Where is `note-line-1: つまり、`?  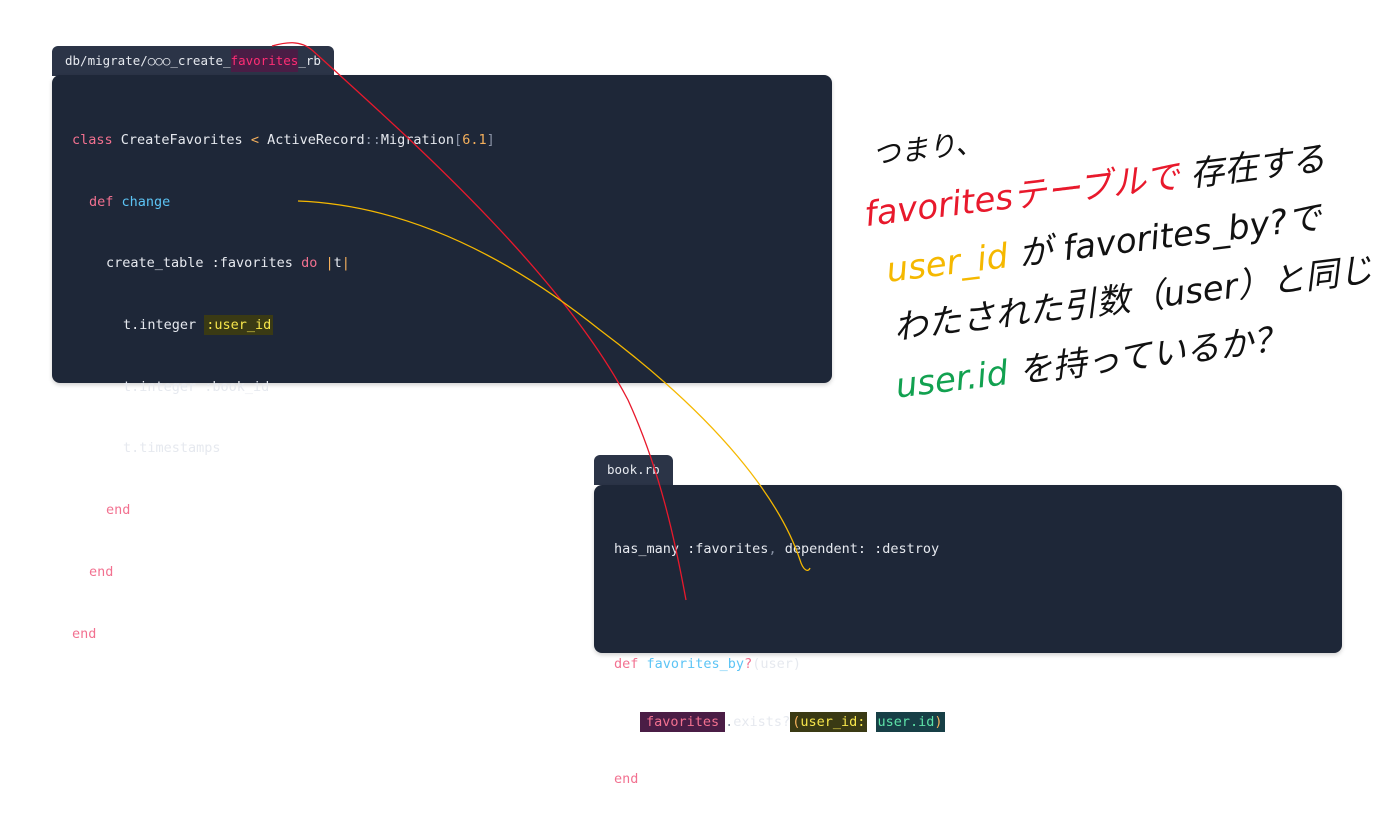 note-line-1: つまり、 is located at coordinates (928, 148).